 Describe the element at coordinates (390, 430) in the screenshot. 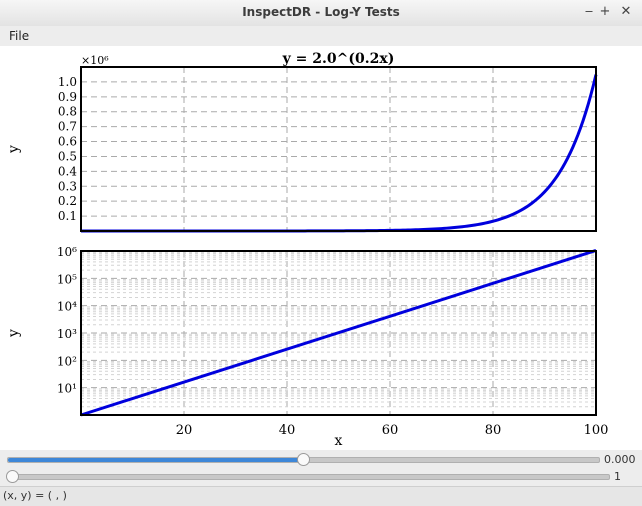

I see `x-tick-label: 60` at that location.